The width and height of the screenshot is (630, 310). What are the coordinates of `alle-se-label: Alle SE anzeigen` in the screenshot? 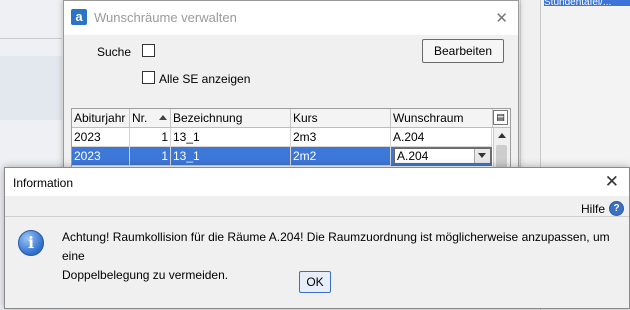 It's located at (205, 79).